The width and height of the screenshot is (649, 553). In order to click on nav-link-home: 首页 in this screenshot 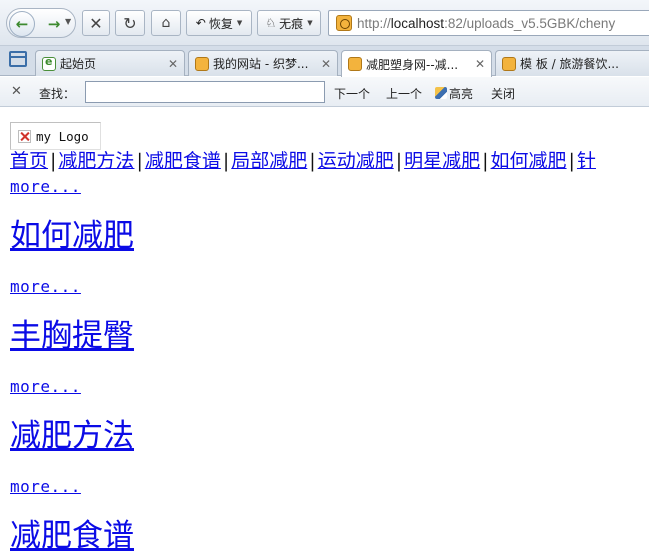, I will do `click(29, 161)`.